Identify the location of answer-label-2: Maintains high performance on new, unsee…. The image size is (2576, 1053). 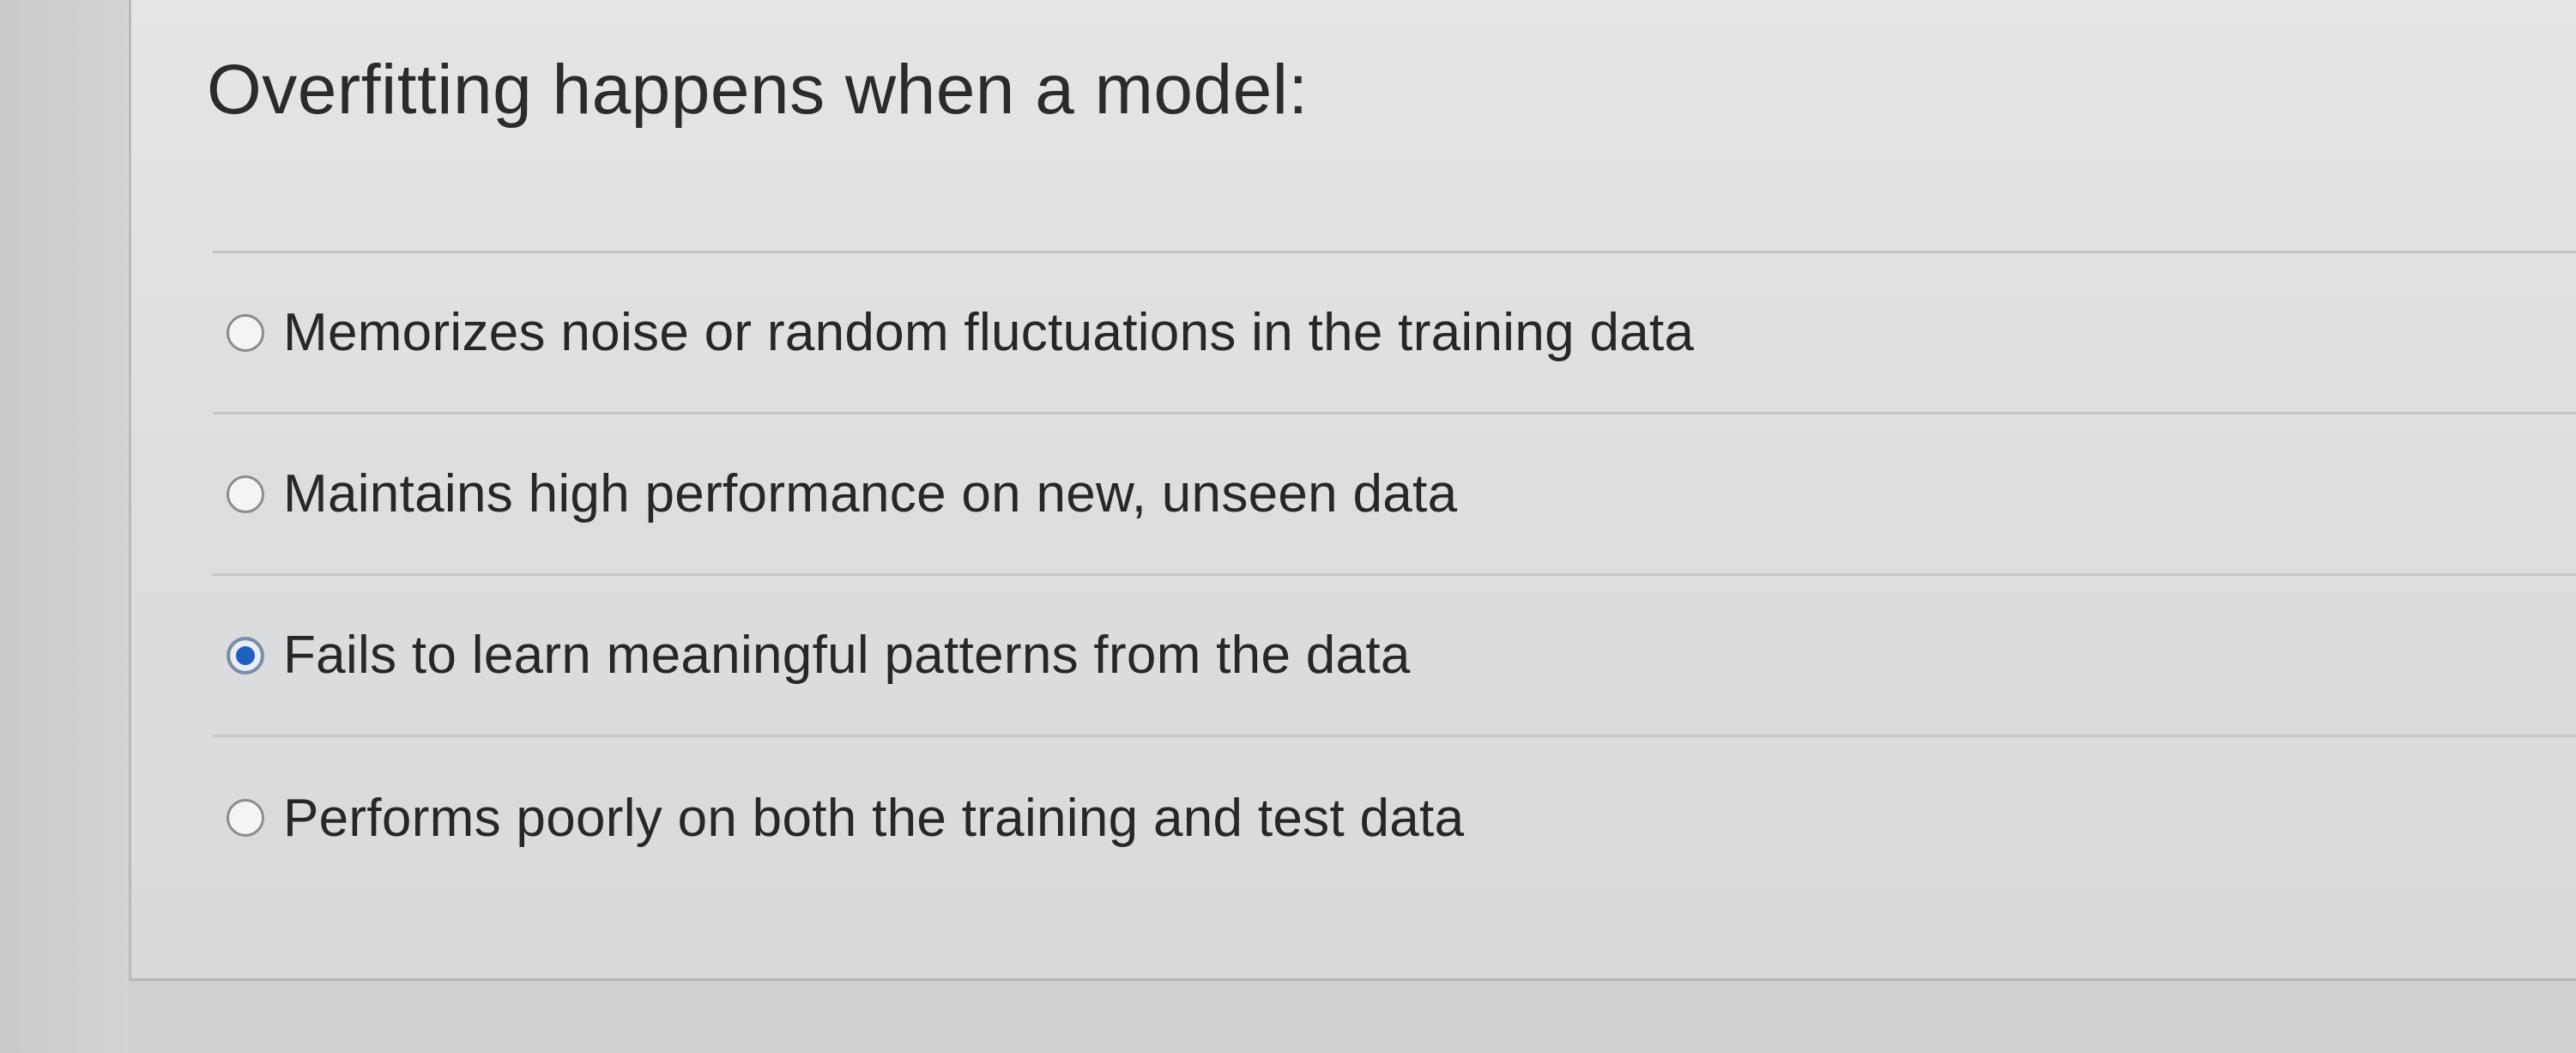
(870, 493).